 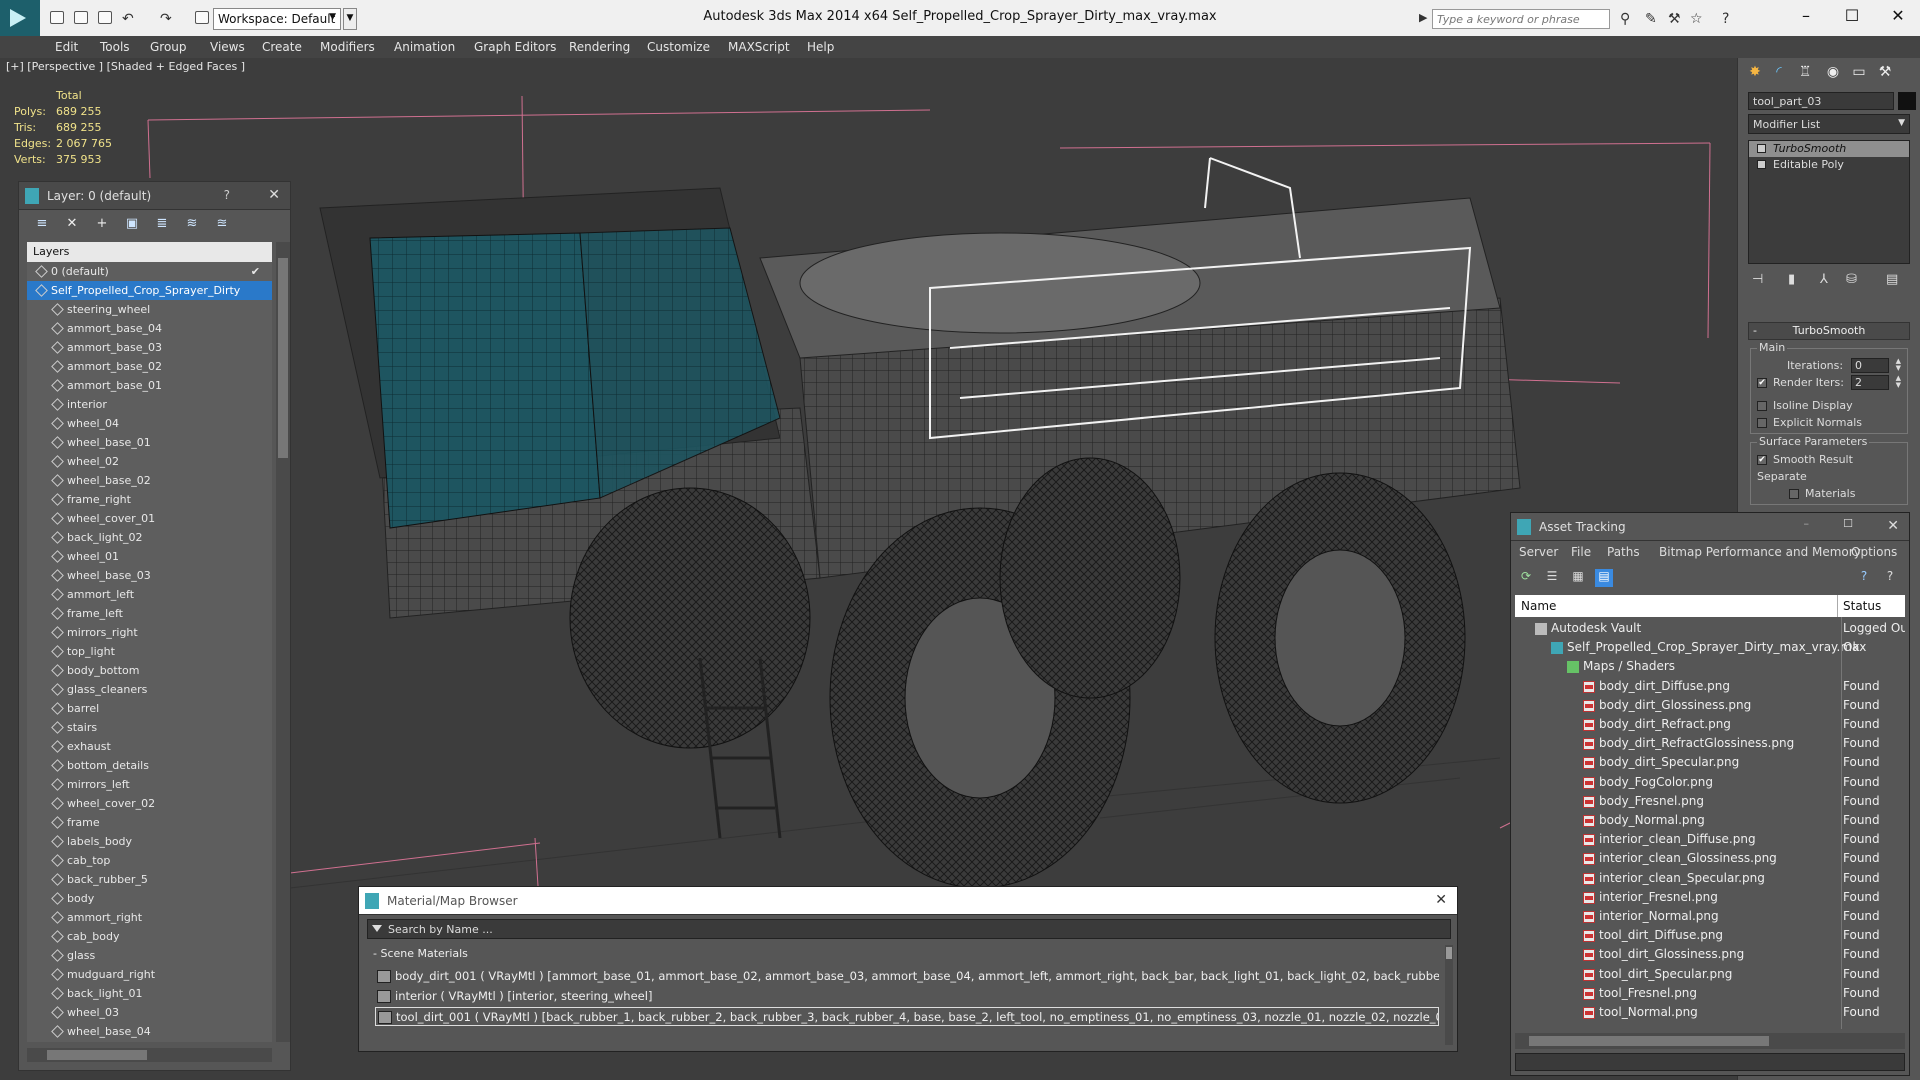 I want to click on favorite-star-icon: ☆, so click(x=1696, y=19).